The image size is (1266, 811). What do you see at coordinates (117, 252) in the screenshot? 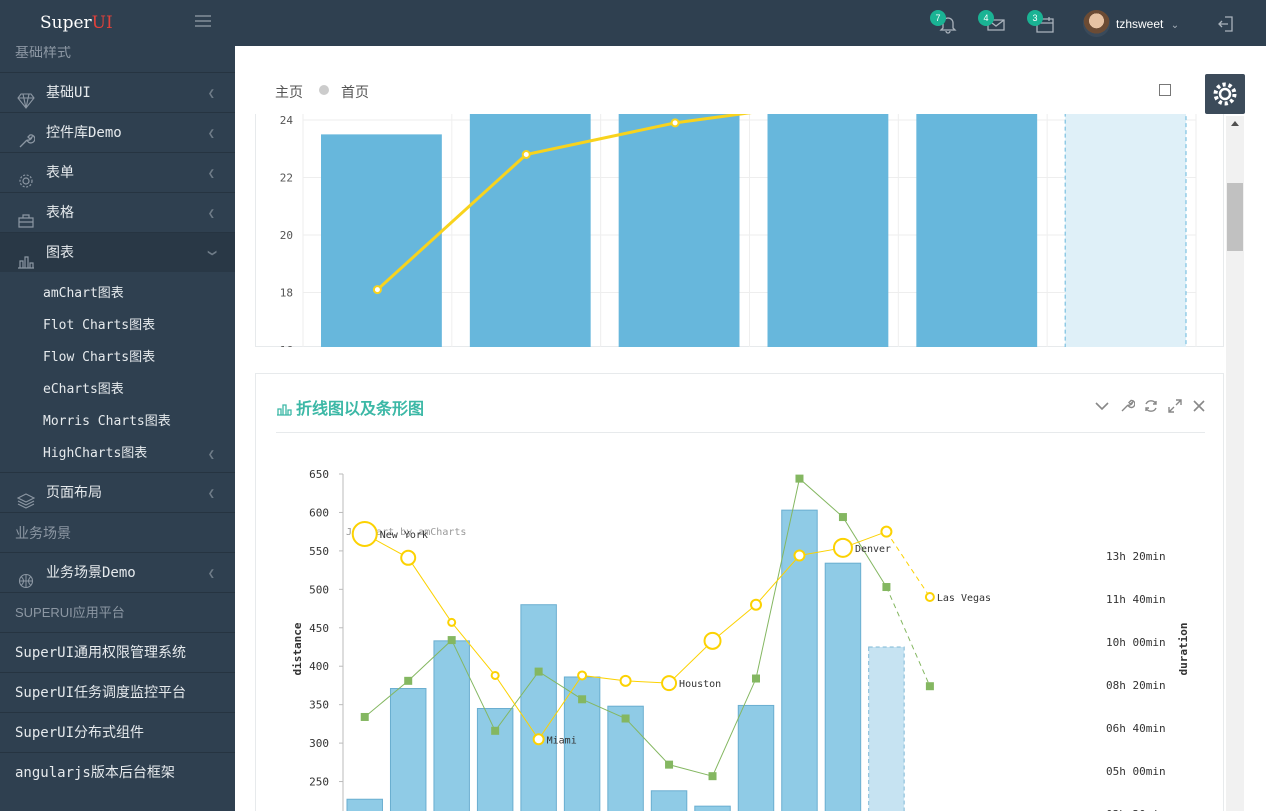
I see `sidebar-item-charts: 图表 ❮` at bounding box center [117, 252].